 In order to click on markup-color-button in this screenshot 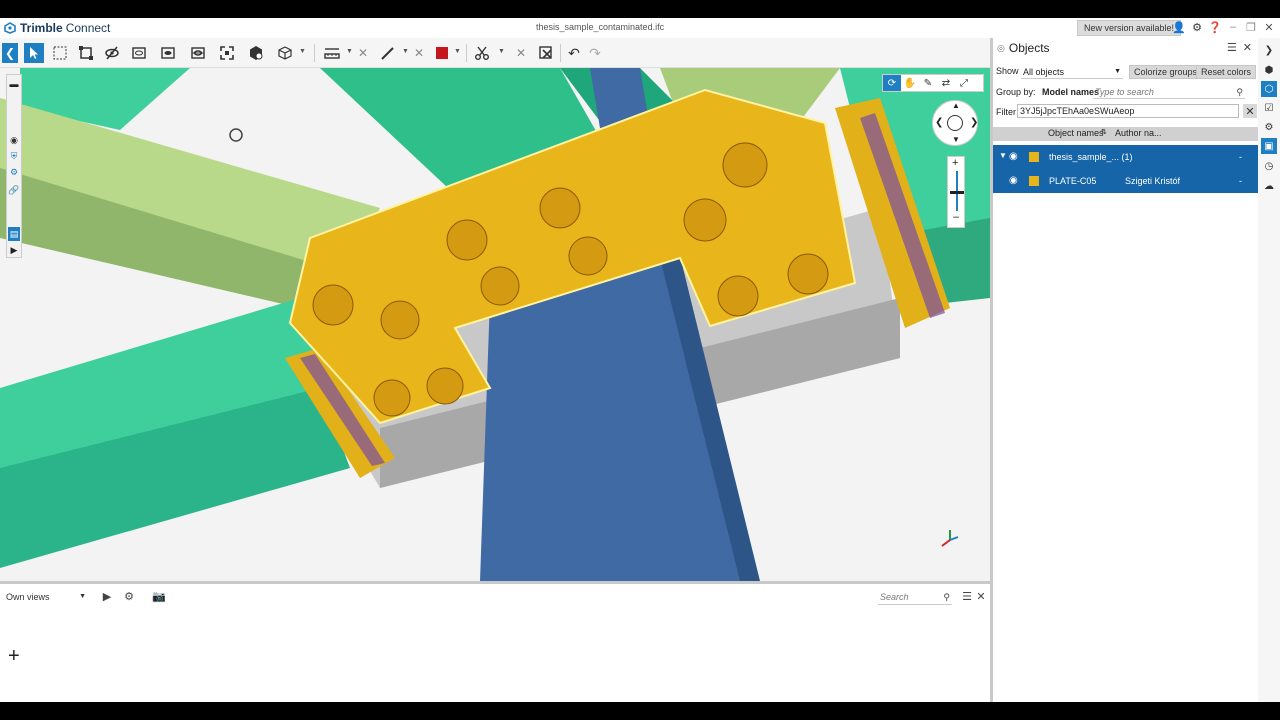, I will do `click(442, 53)`.